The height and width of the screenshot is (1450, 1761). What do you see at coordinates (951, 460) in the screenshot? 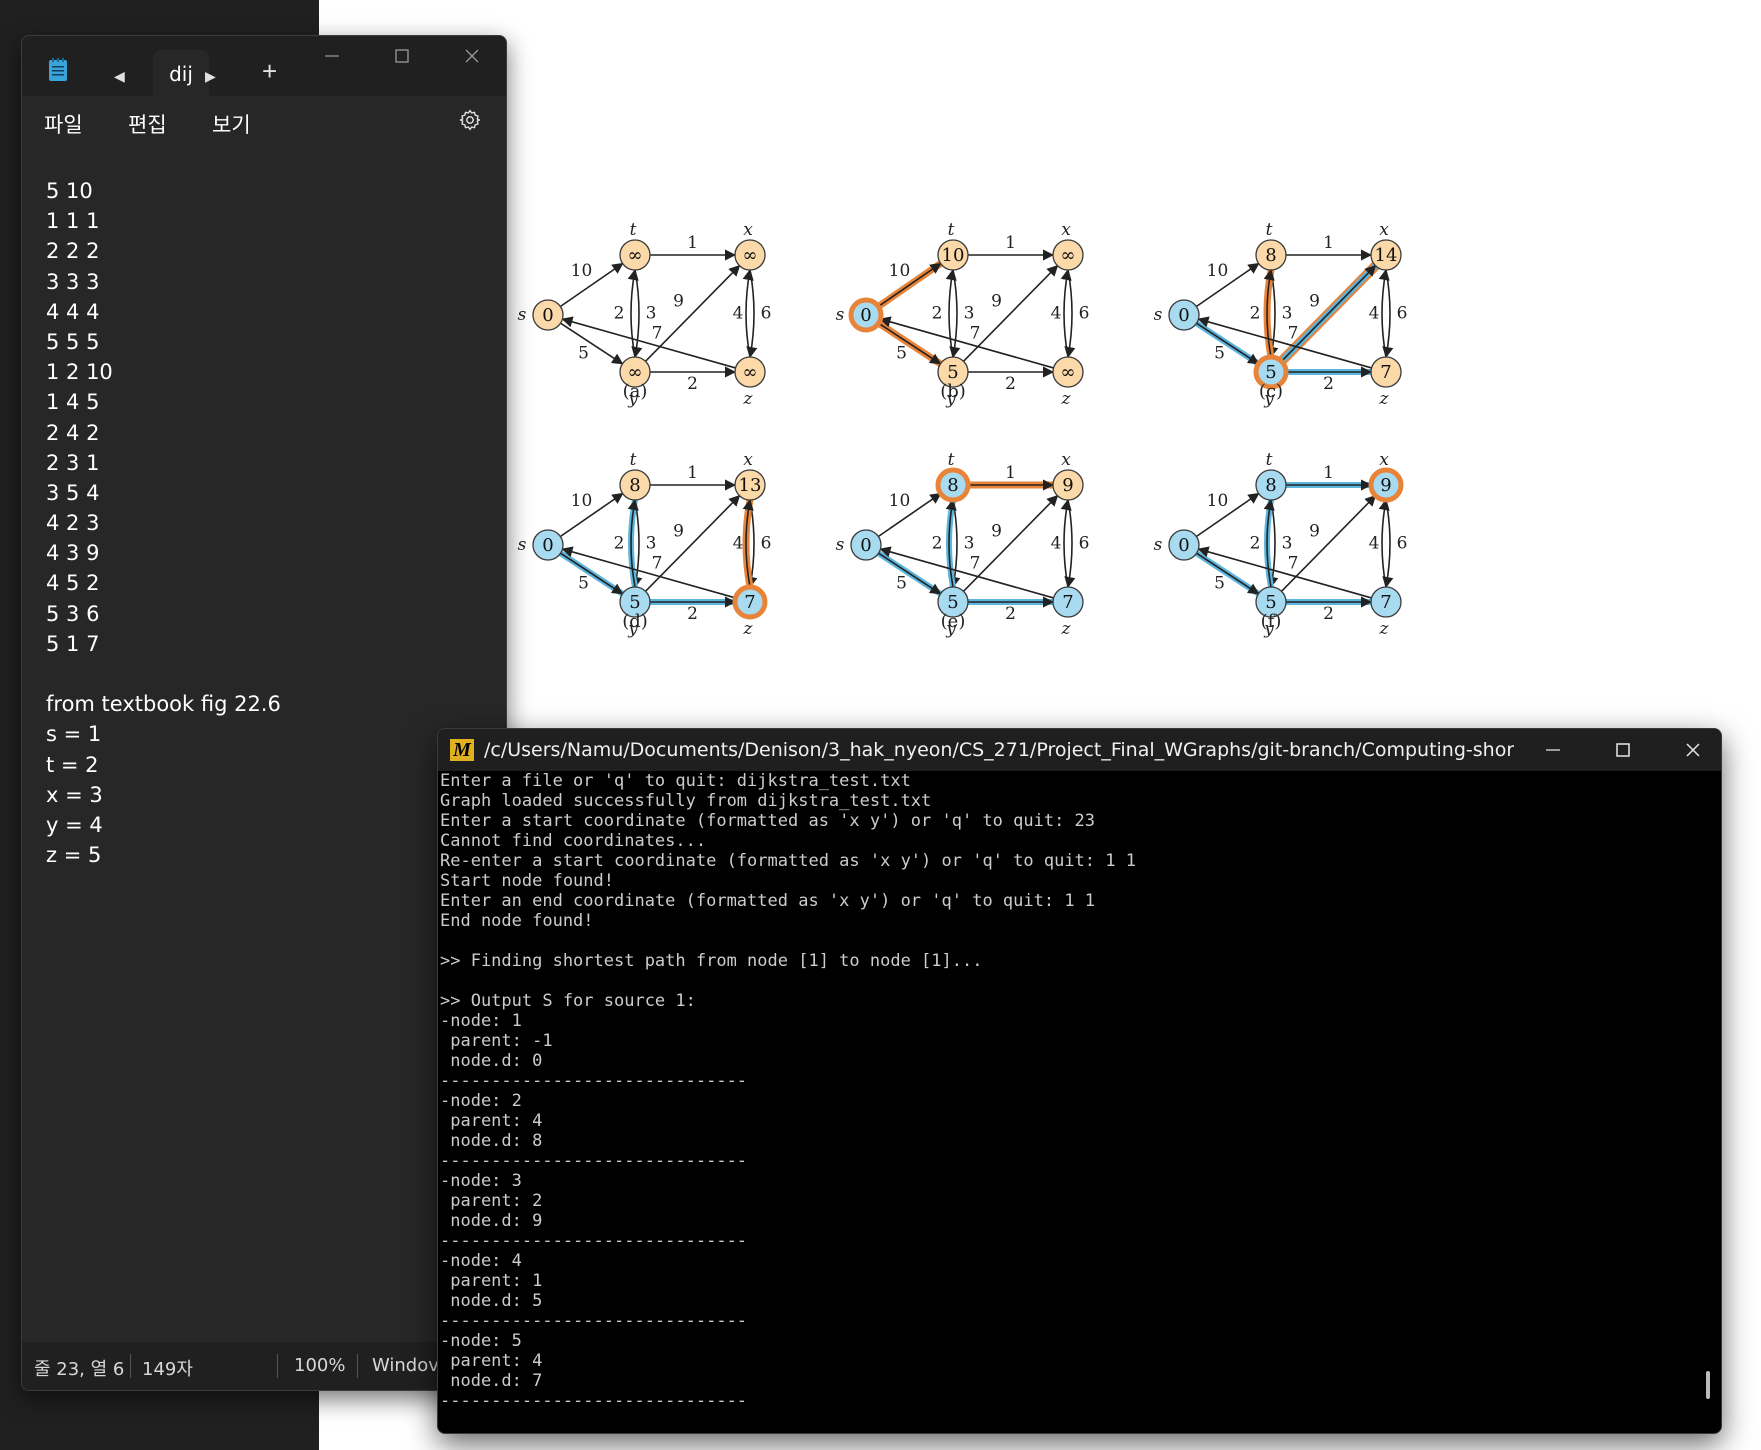
I see `vertex-name-label: t` at bounding box center [951, 460].